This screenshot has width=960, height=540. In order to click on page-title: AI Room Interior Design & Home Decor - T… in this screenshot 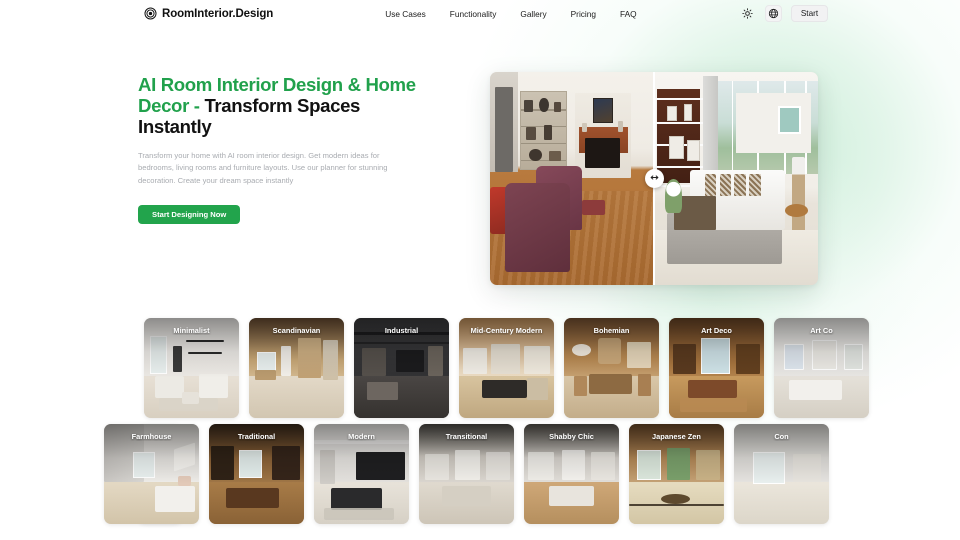, I will do `click(288, 105)`.